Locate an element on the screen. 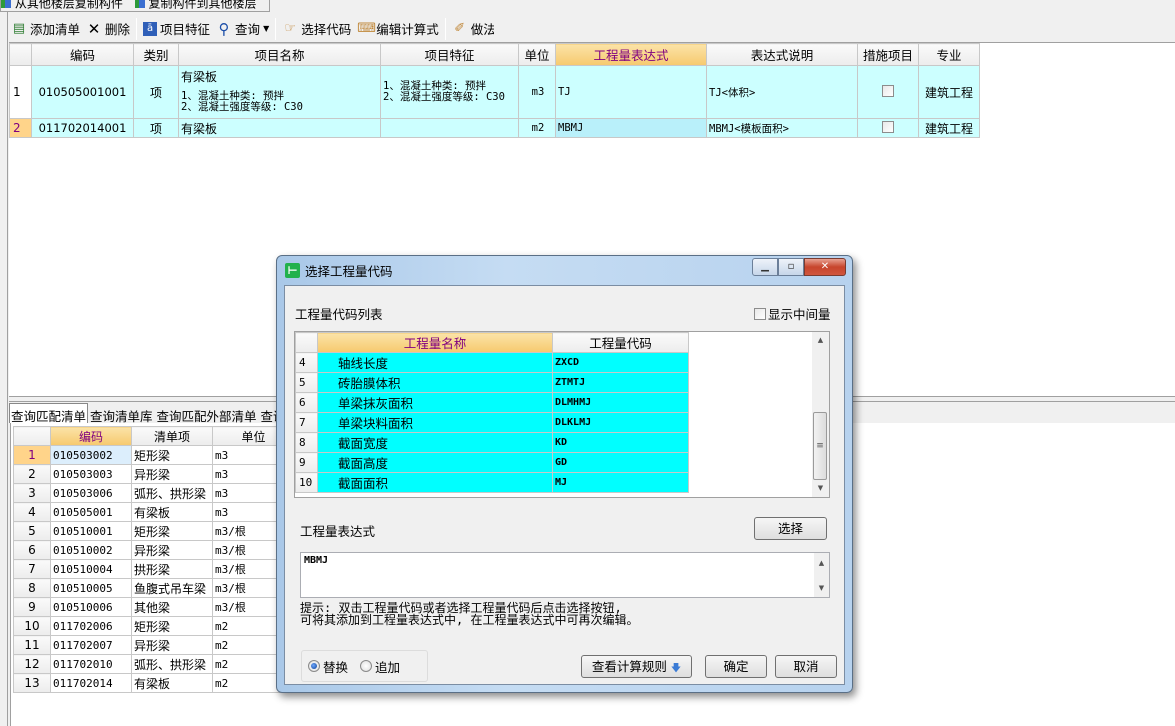 This screenshot has height=726, width=1175. code-row: 4 轴线长度 ZXCD is located at coordinates (492, 362).